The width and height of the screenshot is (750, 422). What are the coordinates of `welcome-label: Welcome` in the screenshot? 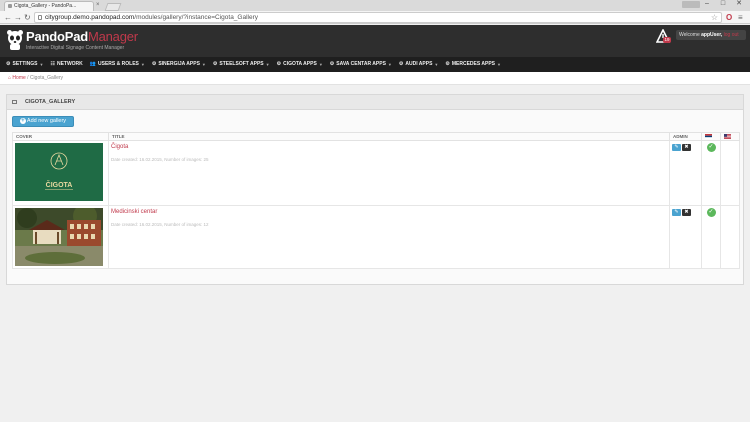 It's located at (690, 35).